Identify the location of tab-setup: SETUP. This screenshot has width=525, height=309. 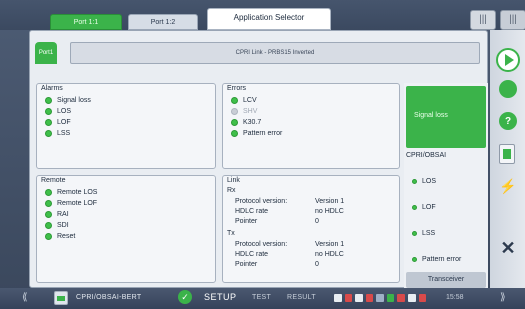
(220, 297).